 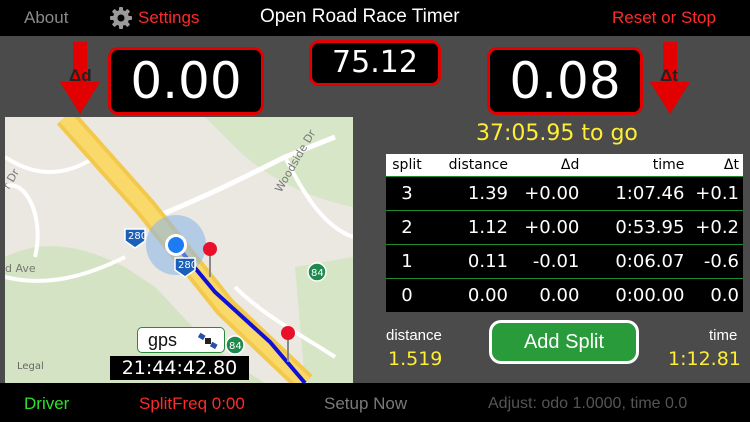 What do you see at coordinates (414, 335) in the screenshot?
I see `distance-label: distance` at bounding box center [414, 335].